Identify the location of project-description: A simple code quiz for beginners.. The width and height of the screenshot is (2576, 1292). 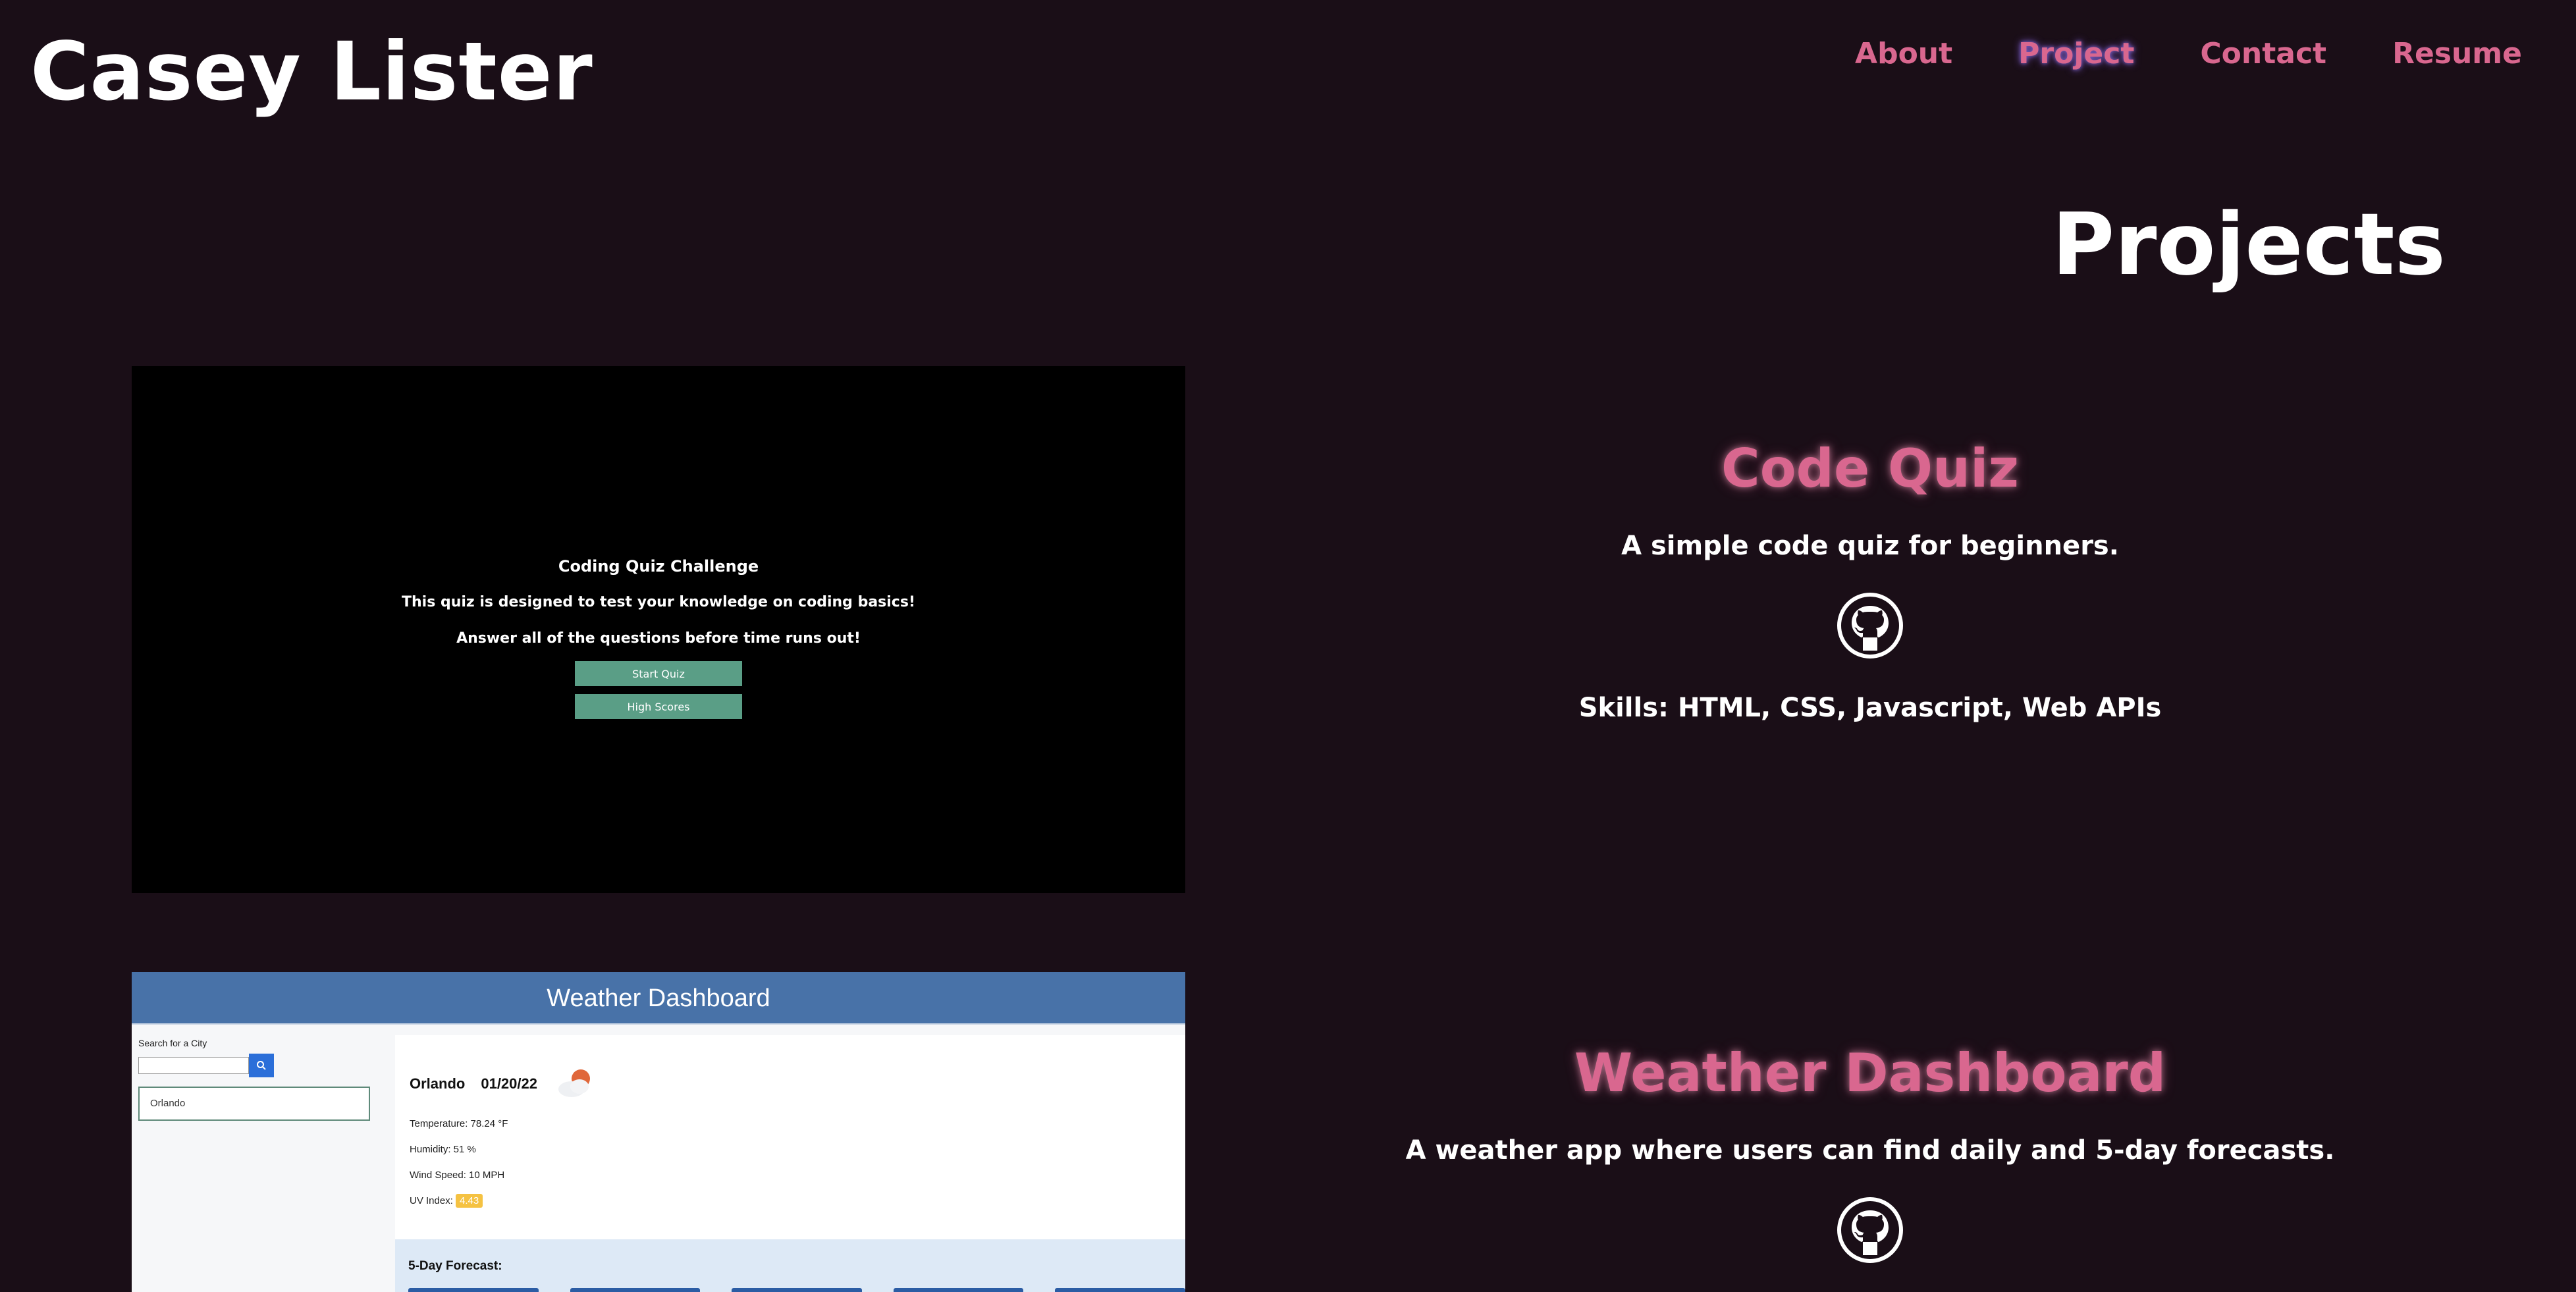
(1870, 546).